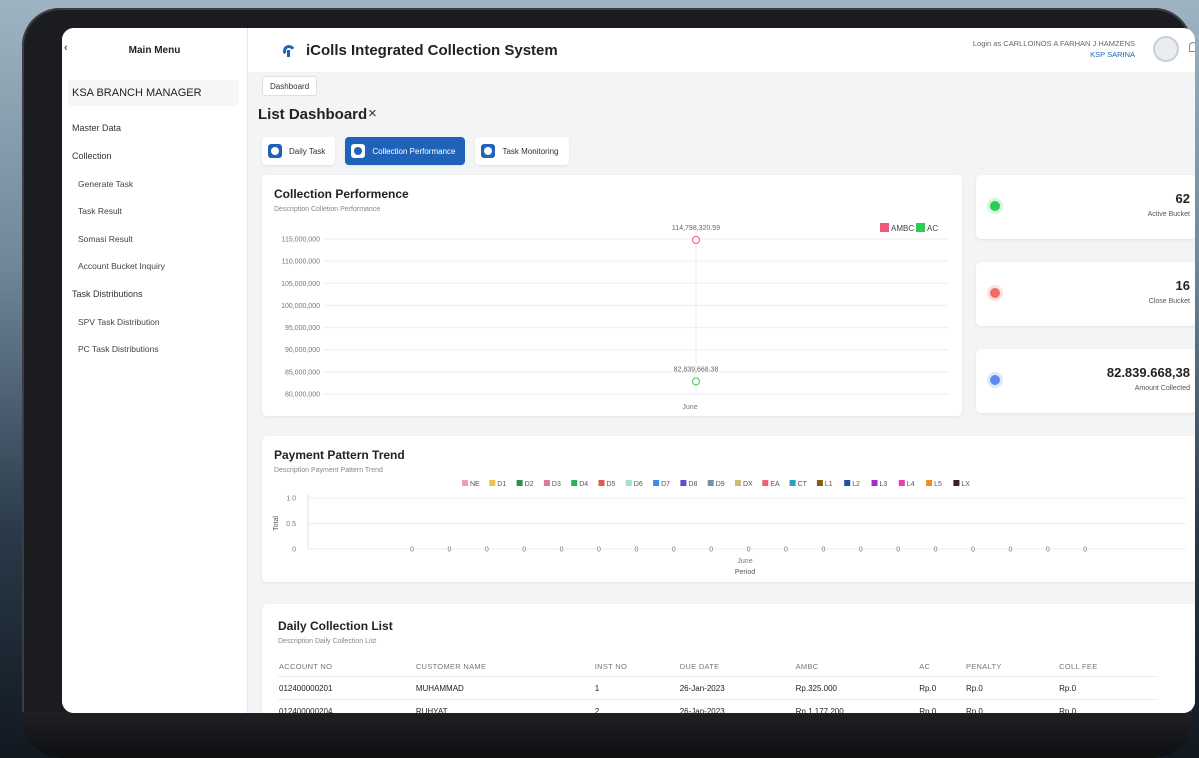 The width and height of the screenshot is (1199, 758). I want to click on sidebar-header: ‹ Main Menu, so click(154, 50).